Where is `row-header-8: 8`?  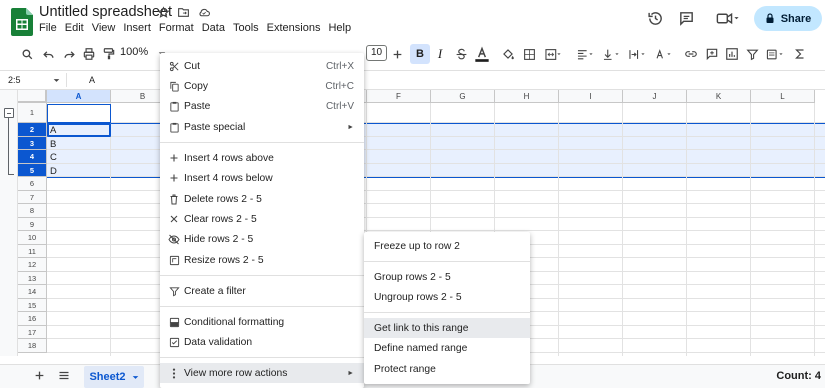 row-header-8: 8 is located at coordinates (32, 211).